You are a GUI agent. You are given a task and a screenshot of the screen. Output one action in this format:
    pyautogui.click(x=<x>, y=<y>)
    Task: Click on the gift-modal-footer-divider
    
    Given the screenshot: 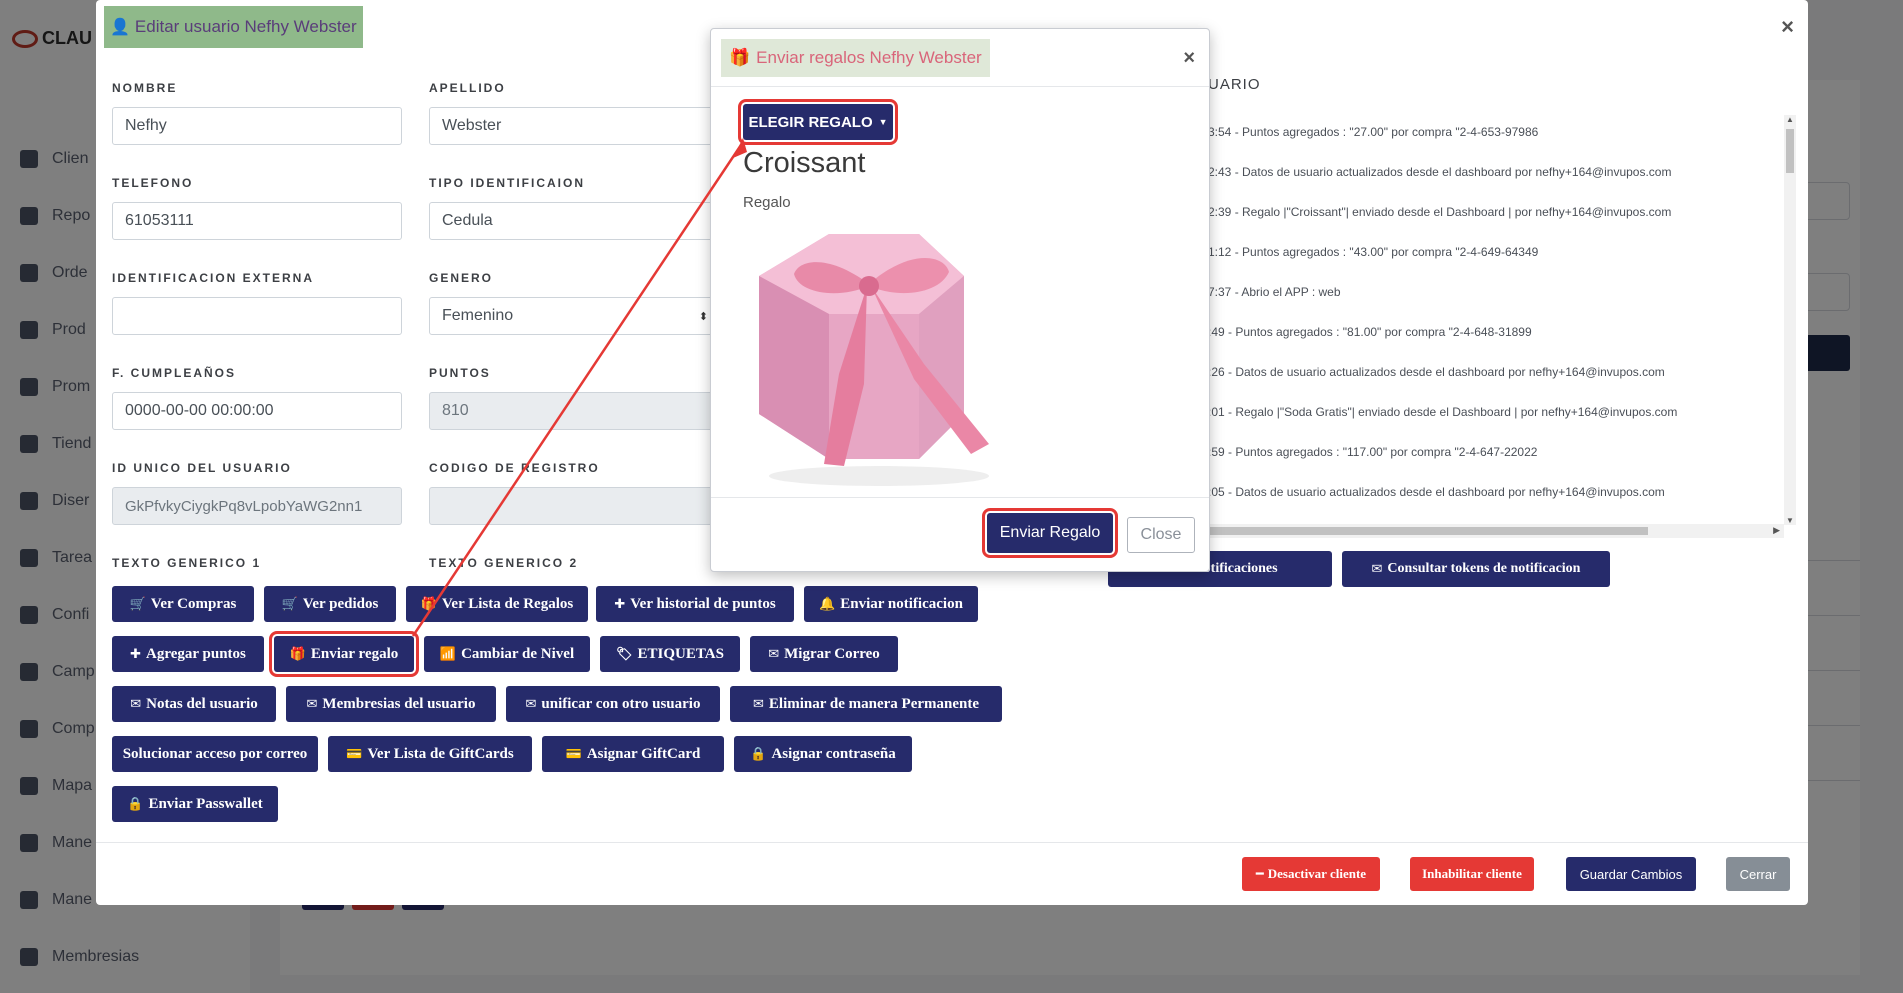 What is the action you would take?
    pyautogui.click(x=960, y=497)
    